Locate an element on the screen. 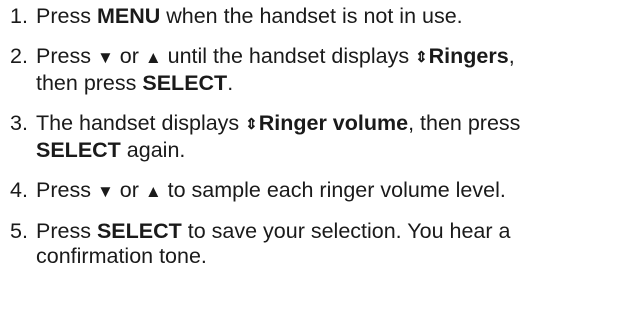 This screenshot has height=323, width=638. display-ringer-volume: Ringer volume is located at coordinates (333, 123).